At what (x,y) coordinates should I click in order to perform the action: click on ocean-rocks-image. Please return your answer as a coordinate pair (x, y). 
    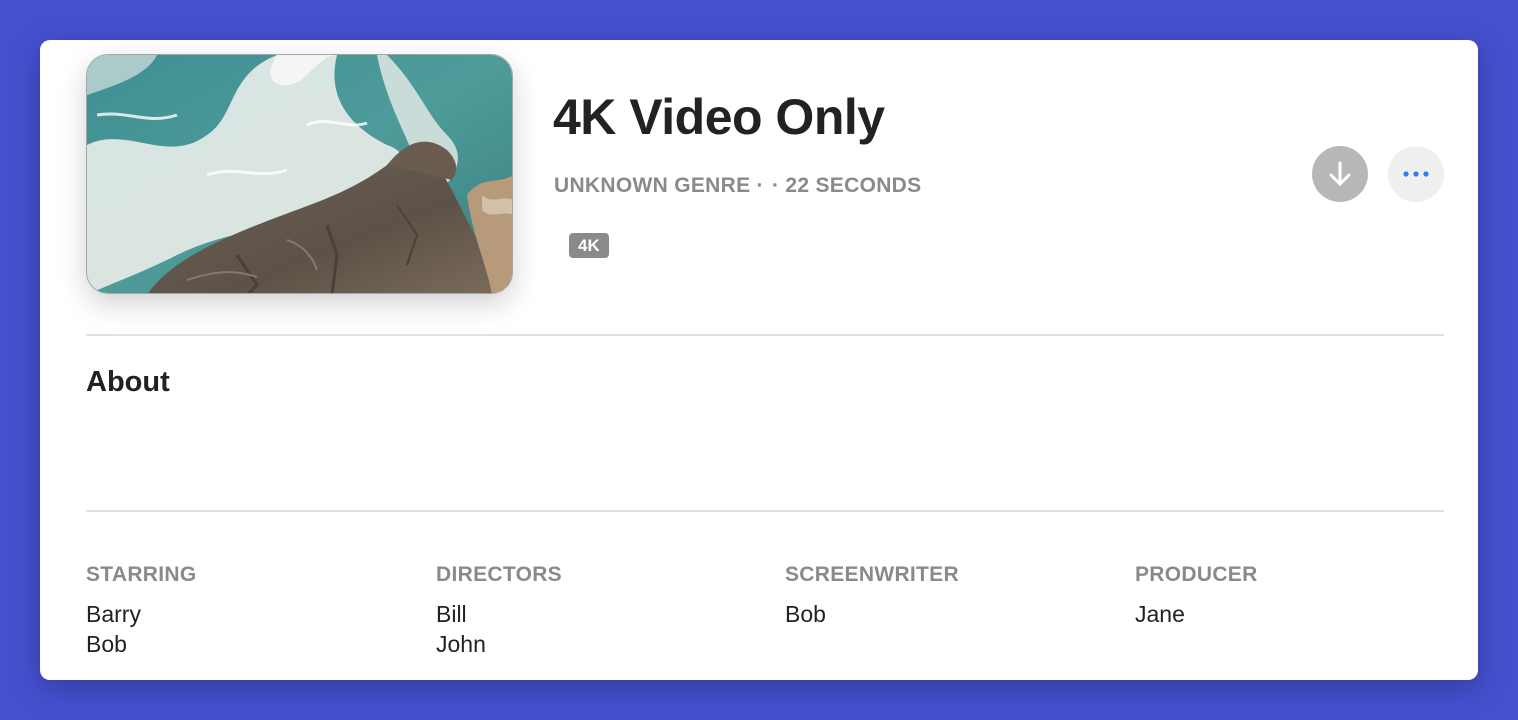
    Looking at the image, I should click on (299, 174).